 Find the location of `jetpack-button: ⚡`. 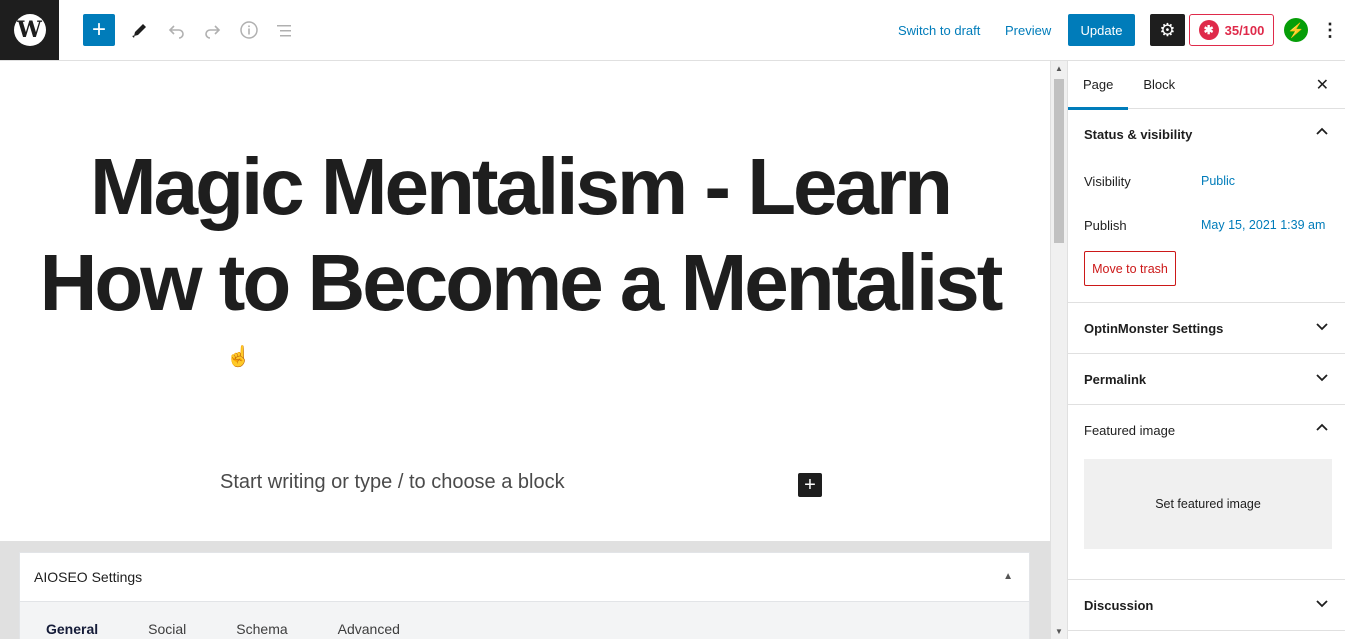

jetpack-button: ⚡ is located at coordinates (1296, 30).